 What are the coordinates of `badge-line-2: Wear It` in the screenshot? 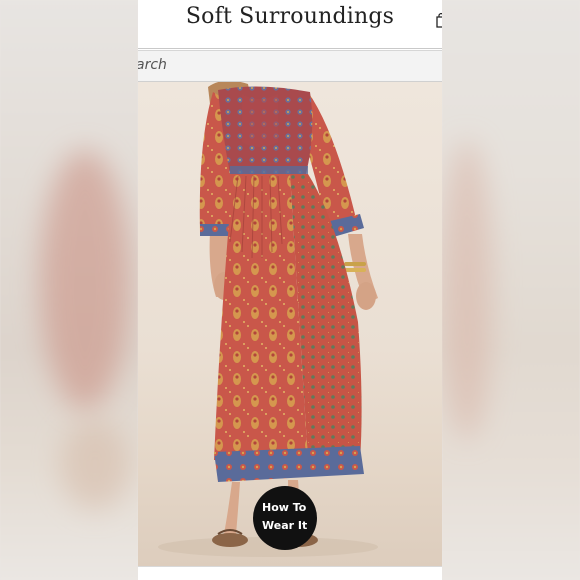 It's located at (285, 525).